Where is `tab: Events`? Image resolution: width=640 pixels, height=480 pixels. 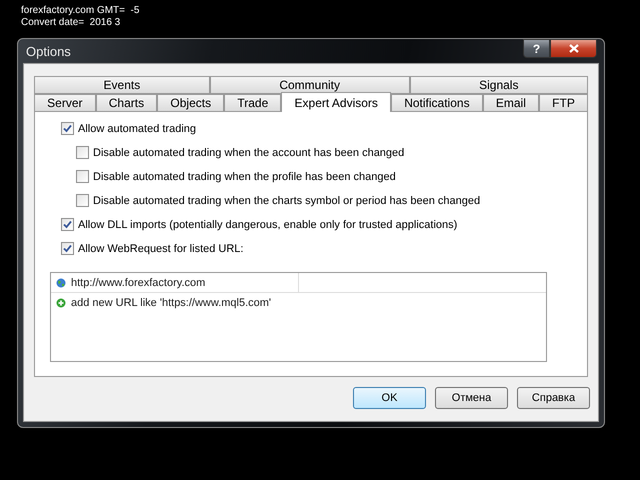
tab: Events is located at coordinates (122, 85).